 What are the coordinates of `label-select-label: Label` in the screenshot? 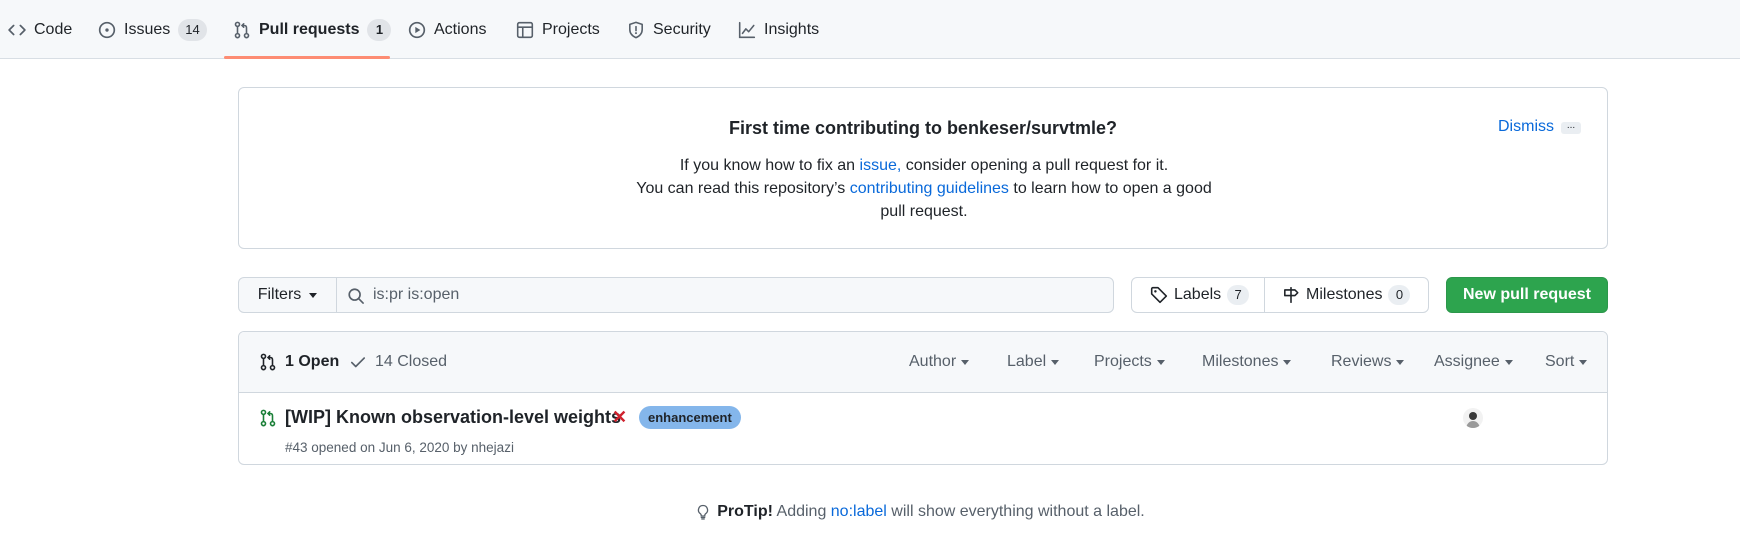 It's located at (1027, 361).